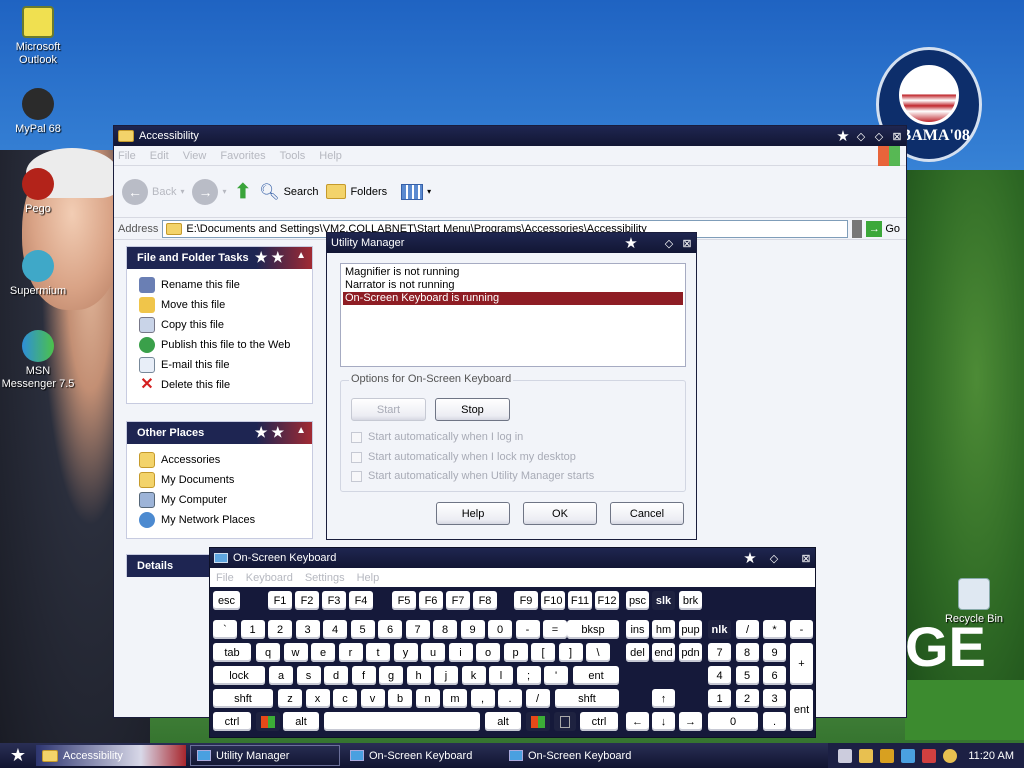  Describe the element at coordinates (774, 698) in the screenshot. I see `key-numpad: 3` at that location.